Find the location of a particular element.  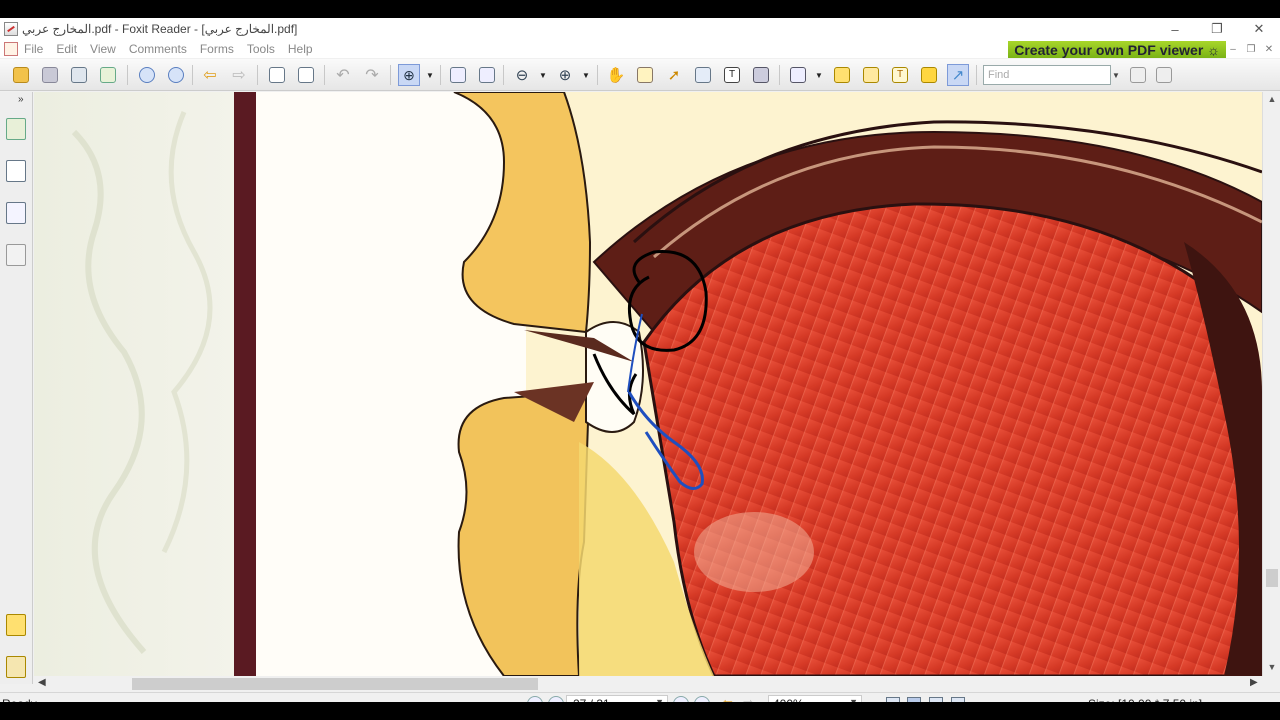

save-icon is located at coordinates (50, 75).